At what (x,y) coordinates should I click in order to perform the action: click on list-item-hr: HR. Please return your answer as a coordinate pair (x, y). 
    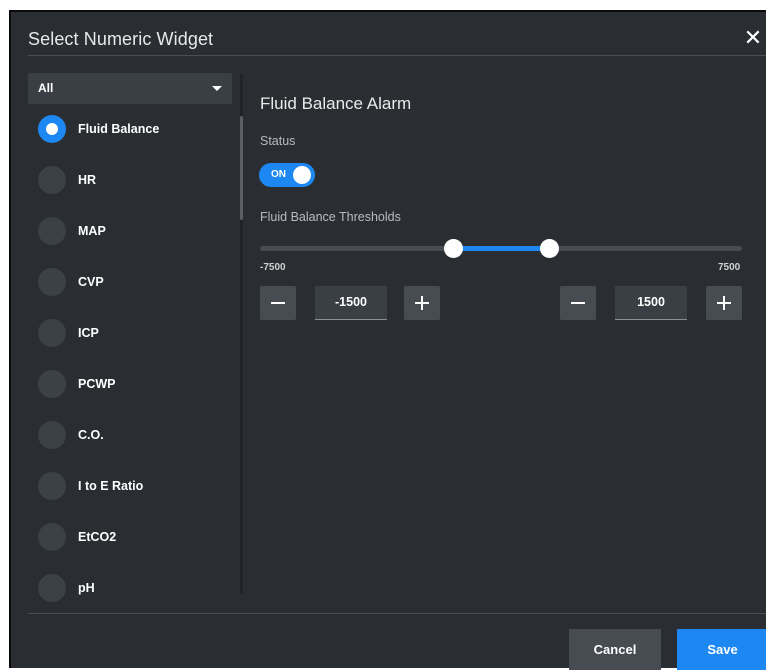
    Looking at the image, I should click on (133, 180).